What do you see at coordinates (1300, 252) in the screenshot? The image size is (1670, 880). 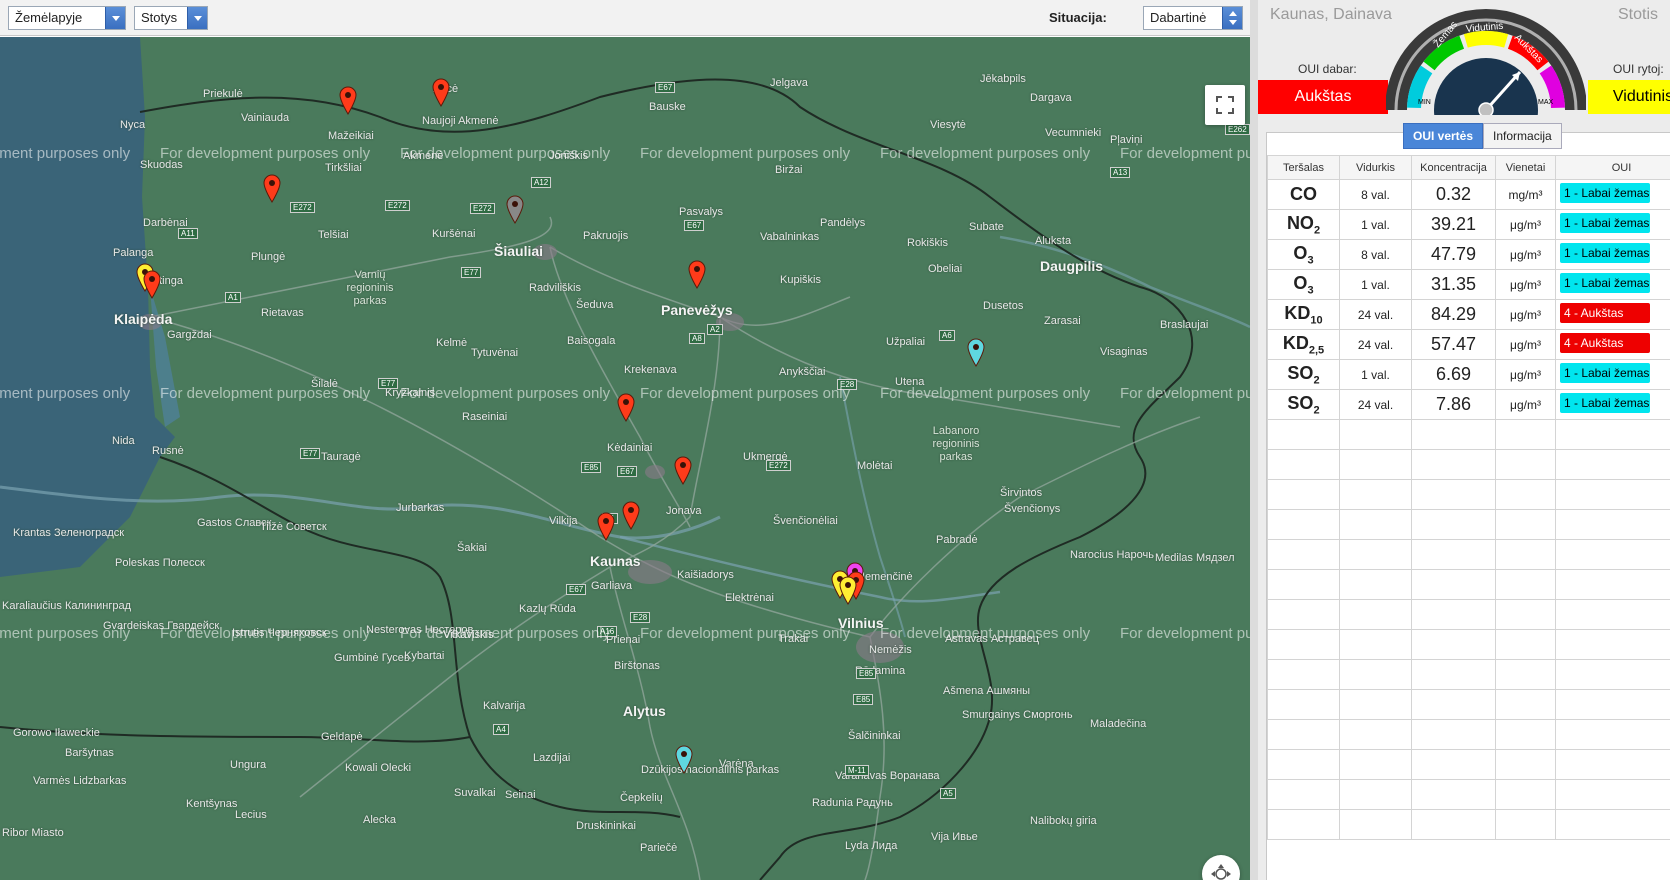 I see `pollutant-name: O` at bounding box center [1300, 252].